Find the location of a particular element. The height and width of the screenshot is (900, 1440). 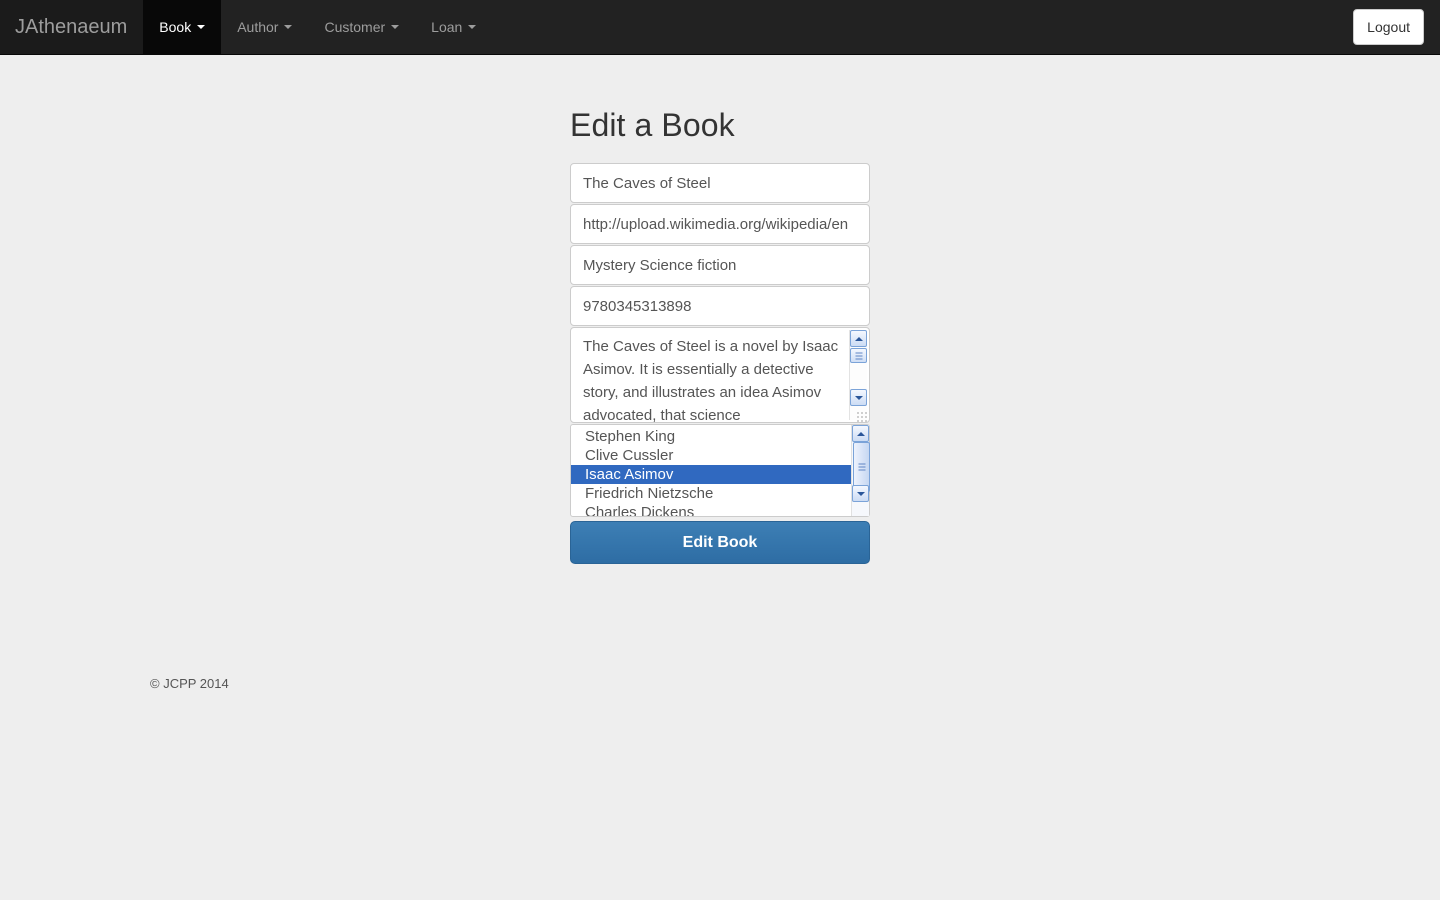

navbar-right-group: Logout is located at coordinates (1396, 27).